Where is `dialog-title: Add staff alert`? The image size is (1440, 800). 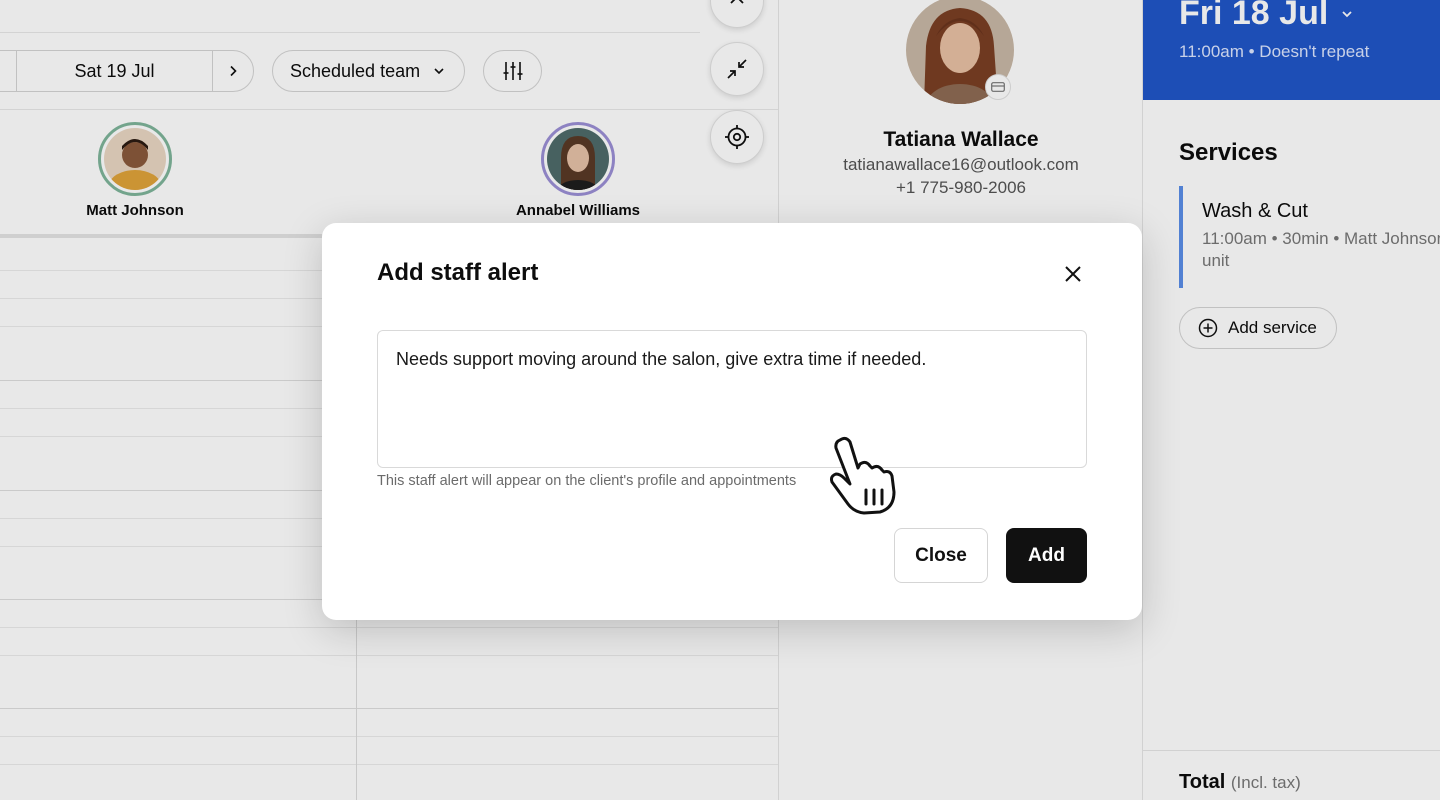
dialog-title: Add staff alert is located at coordinates (458, 272).